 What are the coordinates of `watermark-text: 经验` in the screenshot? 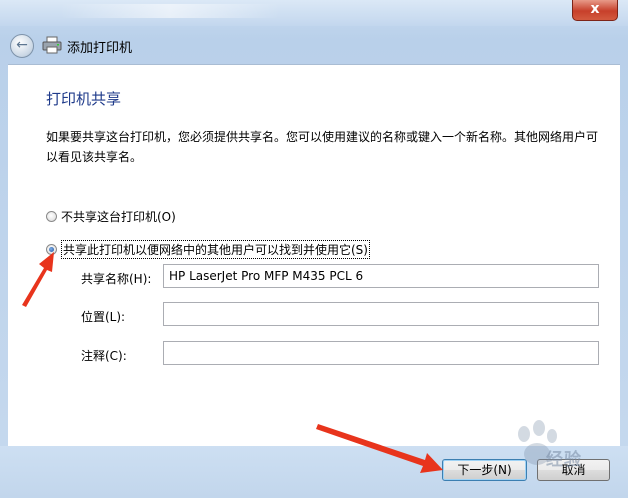 It's located at (564, 460).